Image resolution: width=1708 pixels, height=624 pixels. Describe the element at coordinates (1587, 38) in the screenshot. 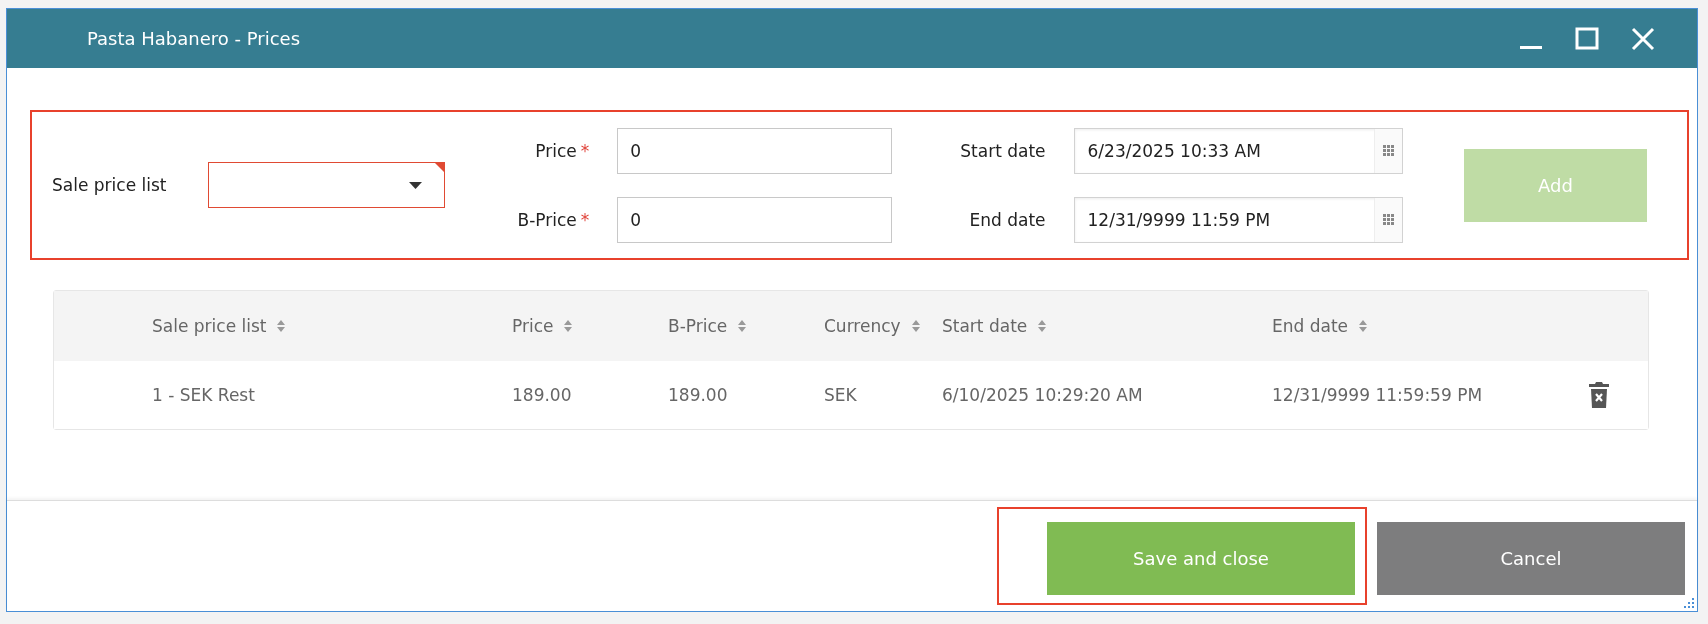

I see `maximize-icon` at that location.